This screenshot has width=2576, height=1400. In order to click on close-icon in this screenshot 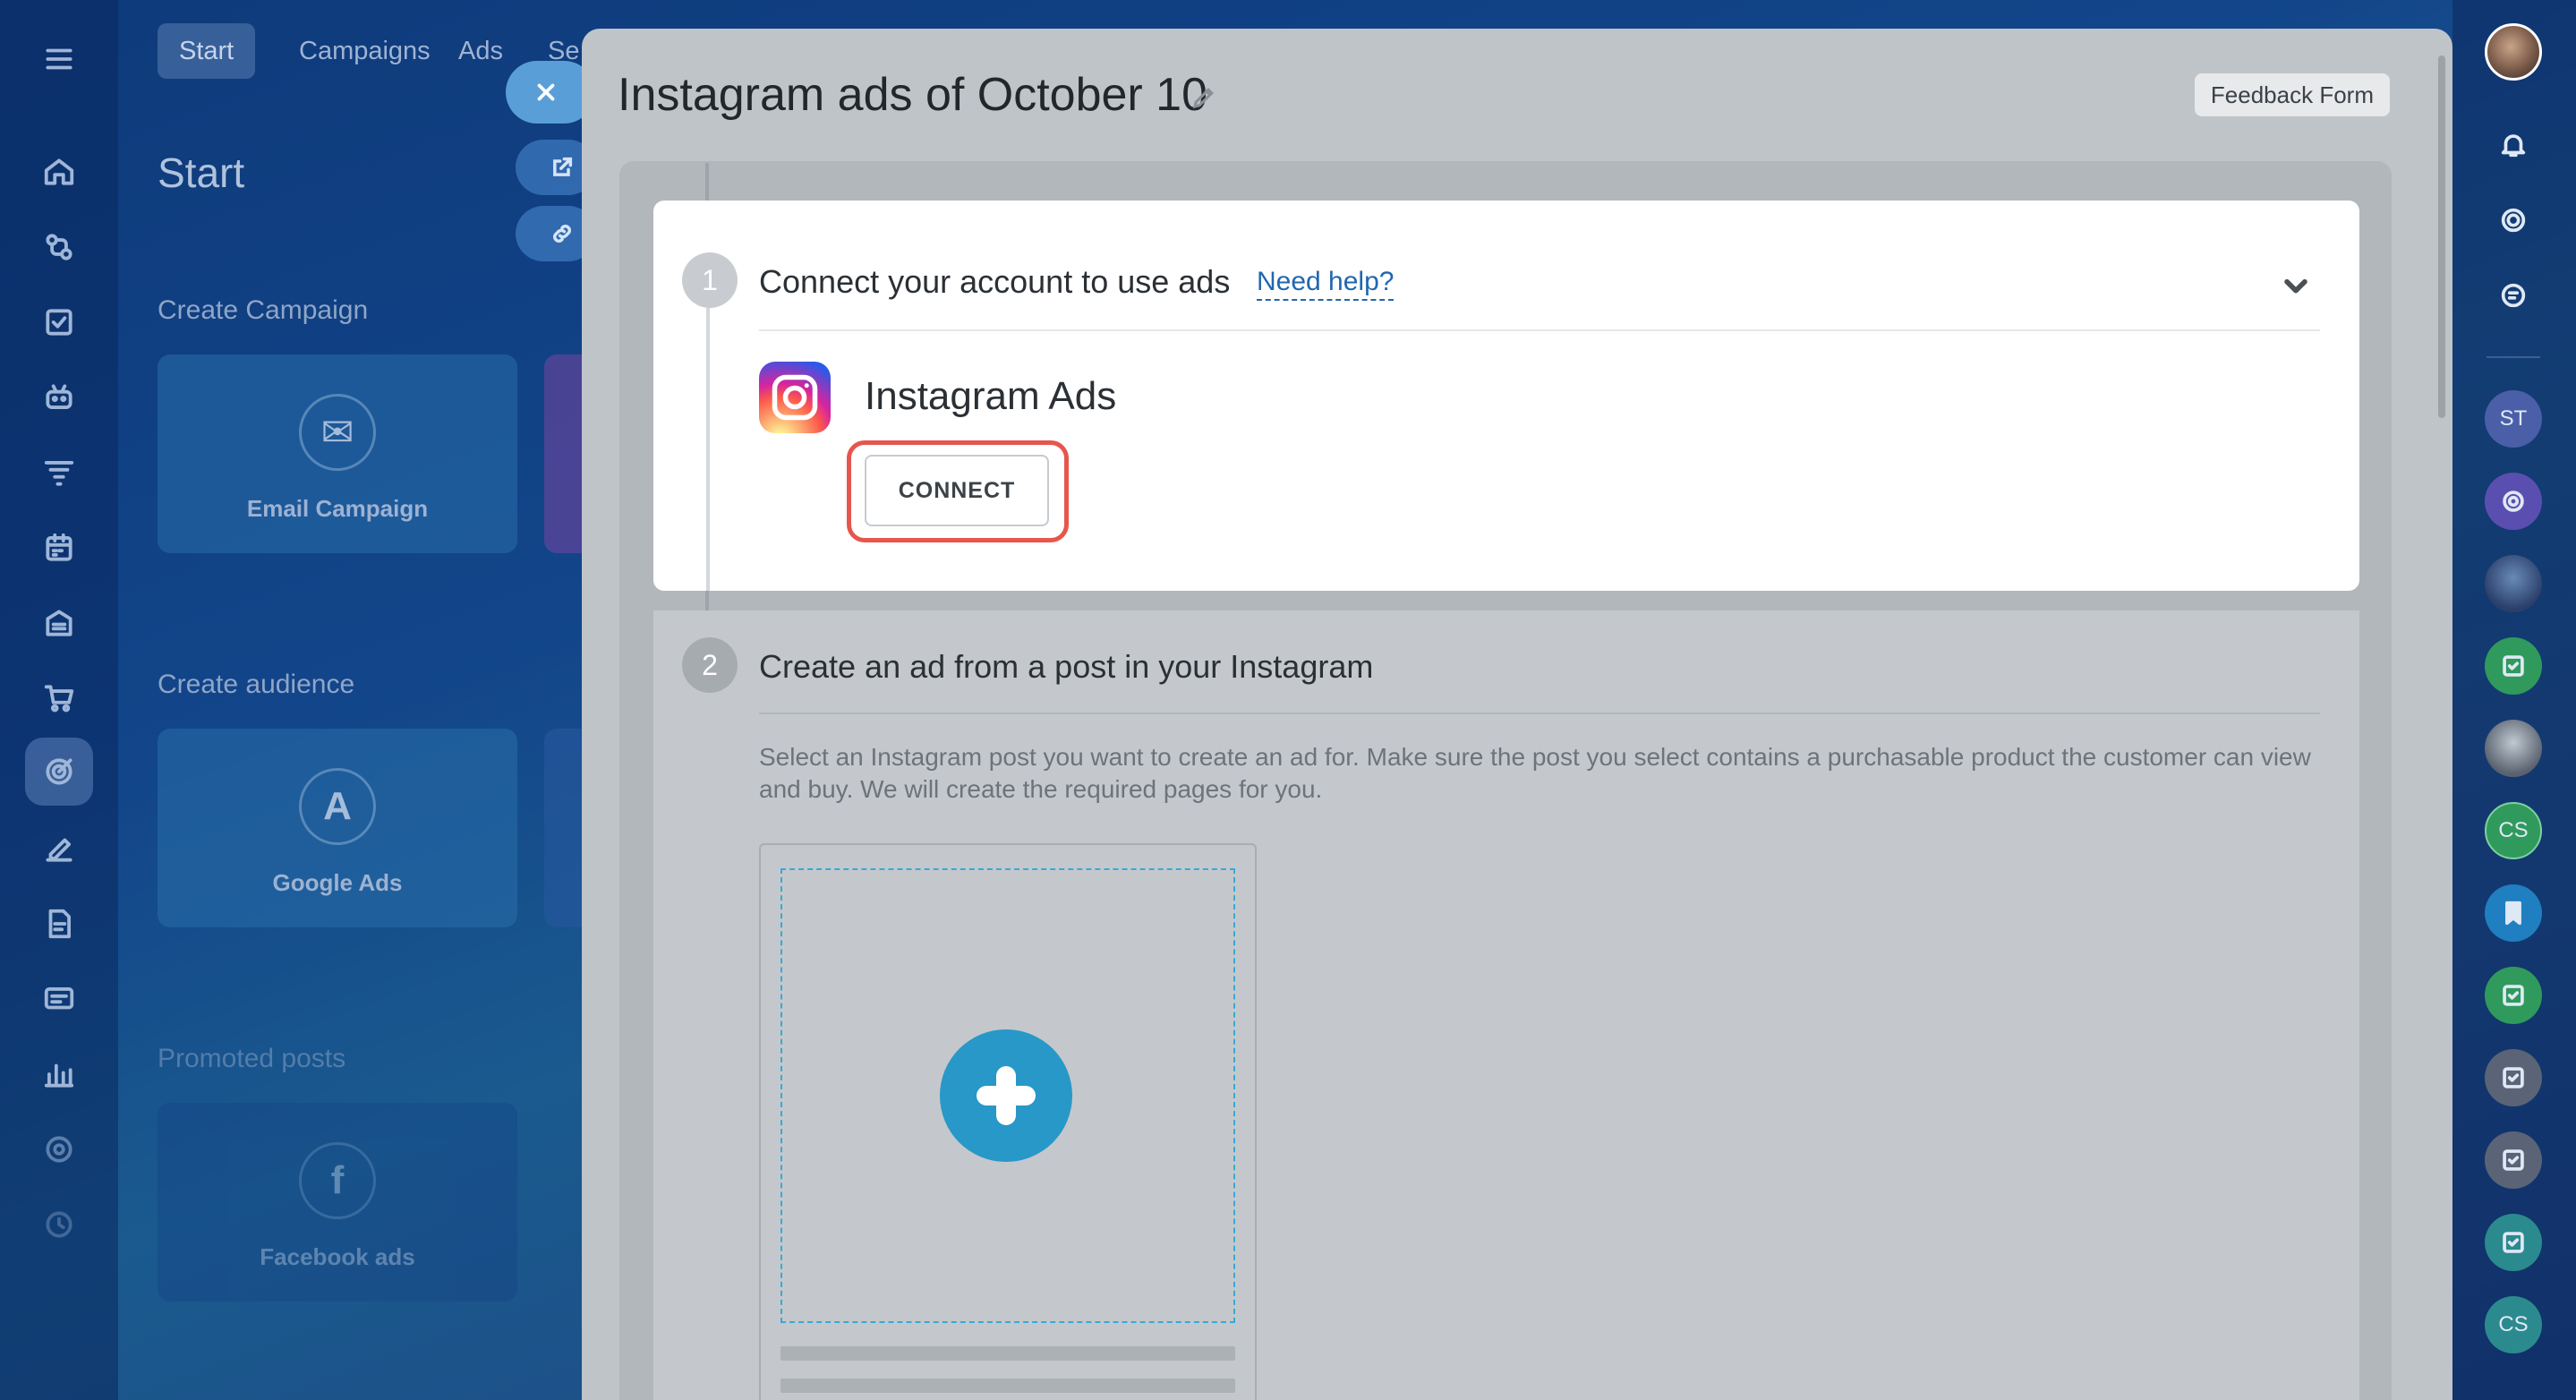, I will do `click(546, 92)`.